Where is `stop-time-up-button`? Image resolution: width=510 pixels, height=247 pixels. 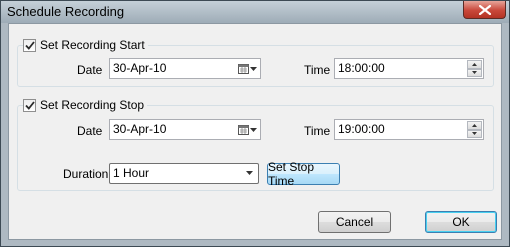
stop-time-up-button is located at coordinates (474, 125).